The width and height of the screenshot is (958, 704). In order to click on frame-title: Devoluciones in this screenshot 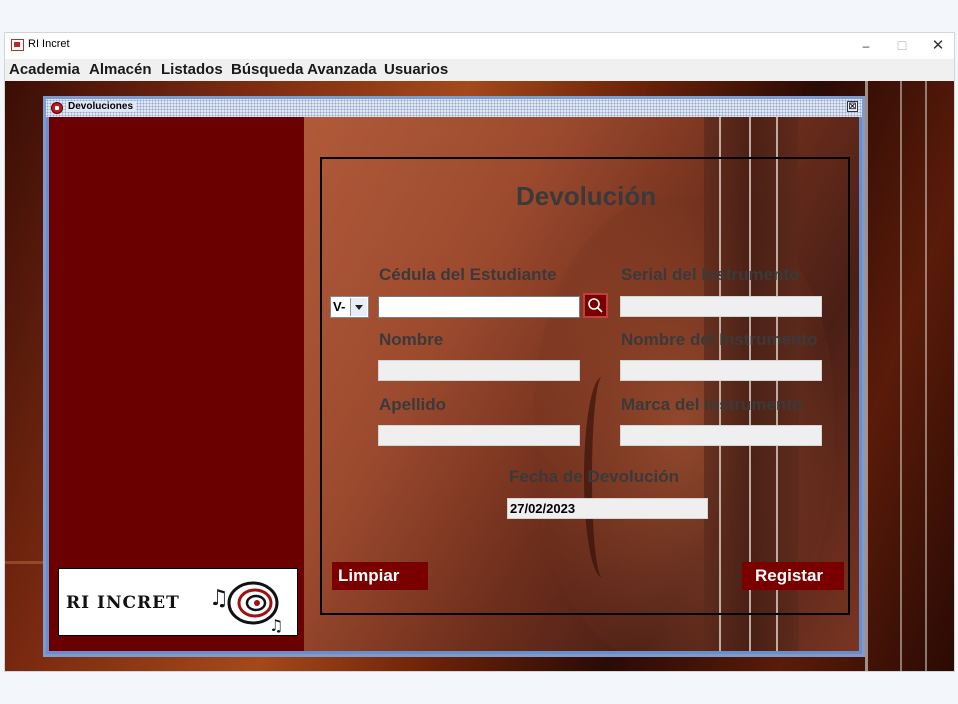, I will do `click(101, 106)`.